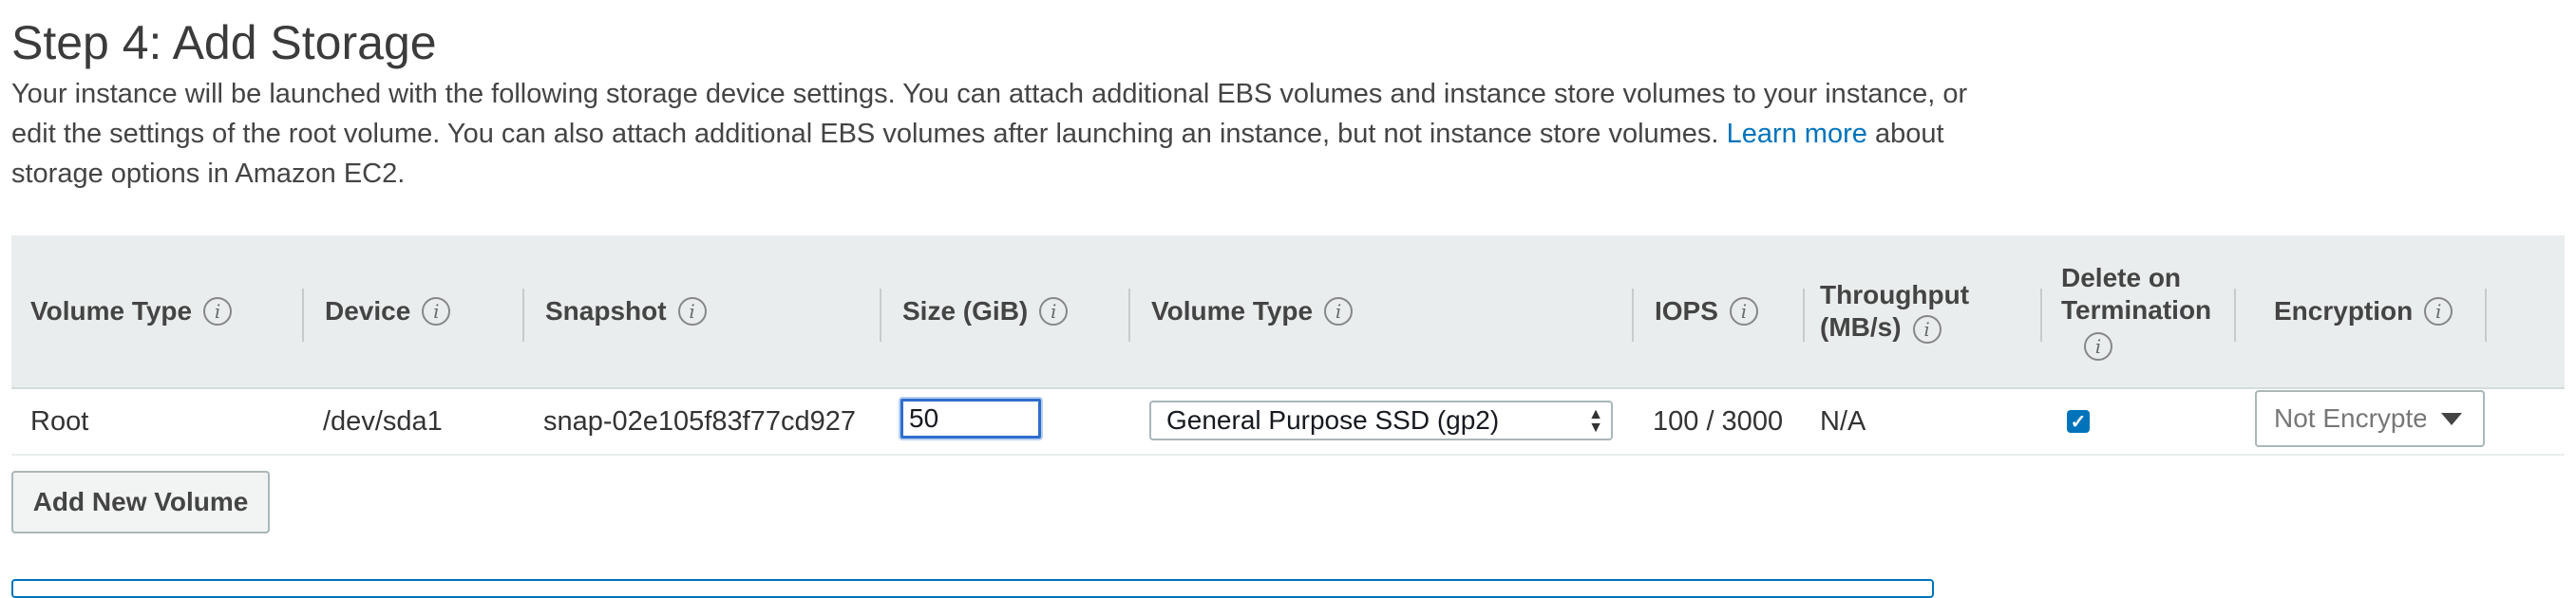  I want to click on volume-type-value: General Purpose SSD (gp2), so click(1333, 420).